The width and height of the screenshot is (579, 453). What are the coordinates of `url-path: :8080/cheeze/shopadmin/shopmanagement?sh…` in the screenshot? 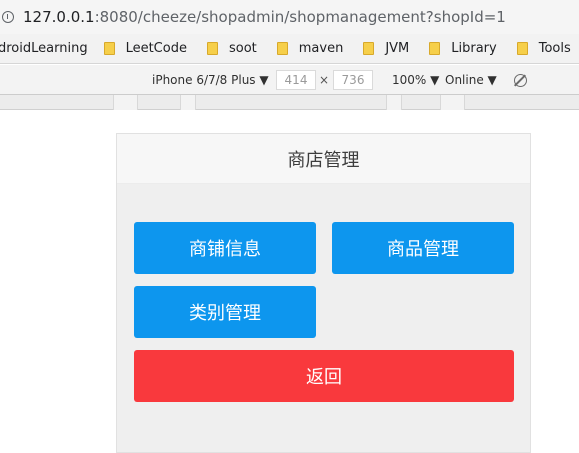 It's located at (300, 17).